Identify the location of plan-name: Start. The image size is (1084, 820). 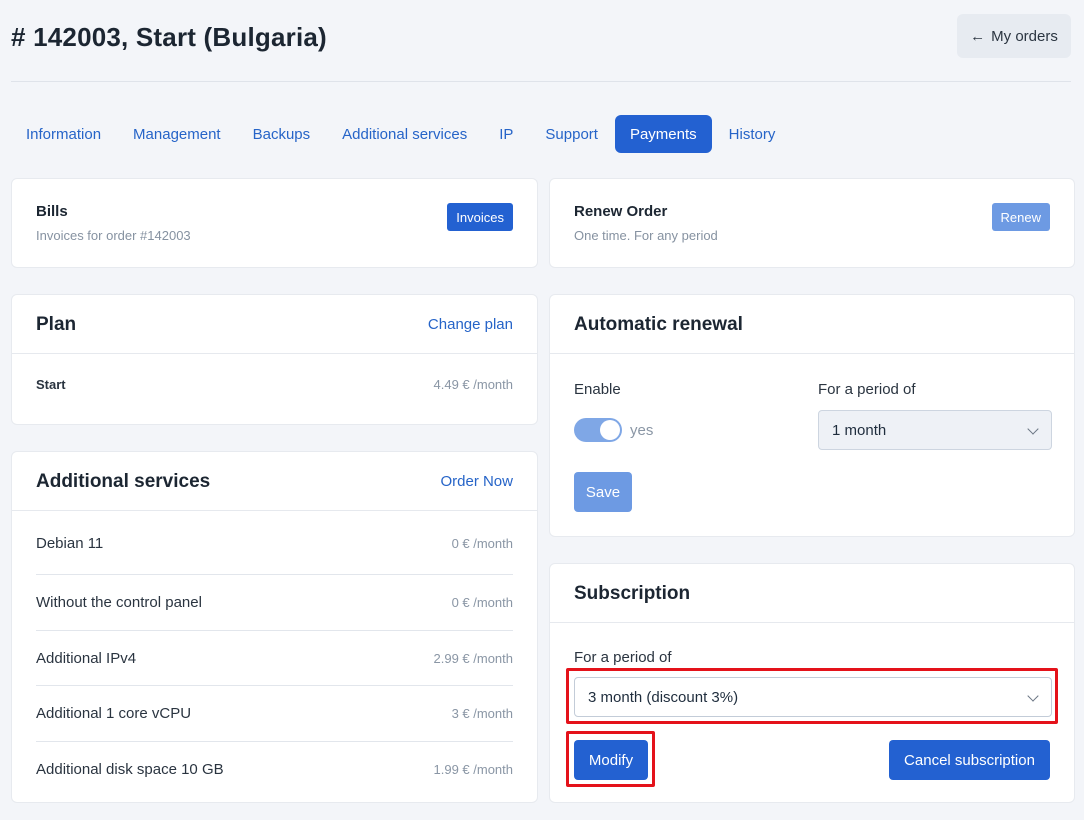
(51, 384).